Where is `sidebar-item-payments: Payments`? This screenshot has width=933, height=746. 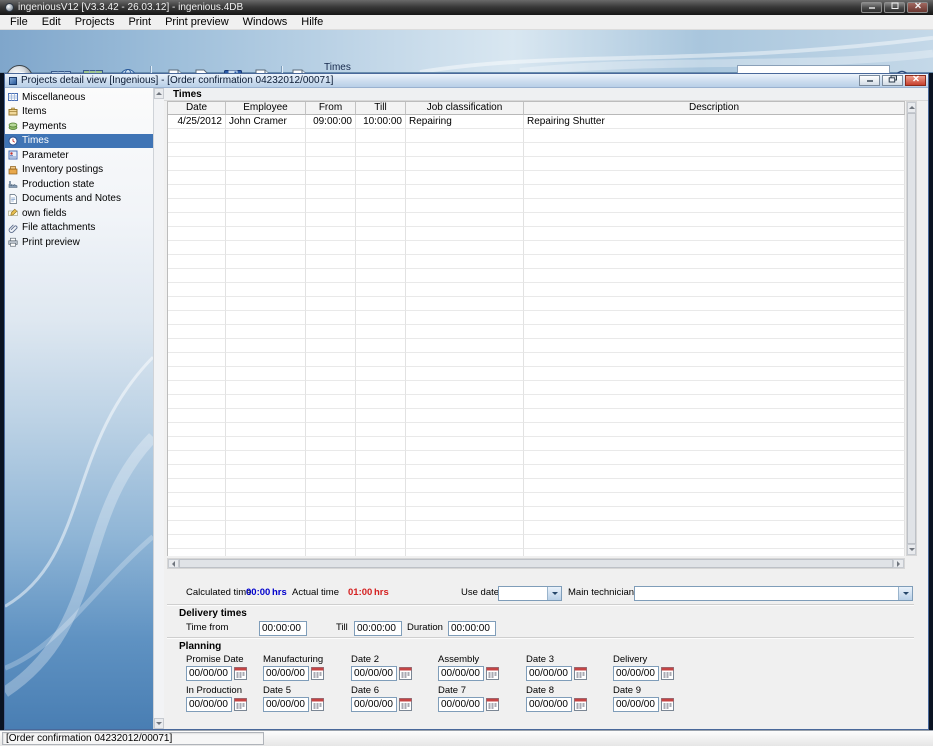
sidebar-item-payments: Payments is located at coordinates (79, 126).